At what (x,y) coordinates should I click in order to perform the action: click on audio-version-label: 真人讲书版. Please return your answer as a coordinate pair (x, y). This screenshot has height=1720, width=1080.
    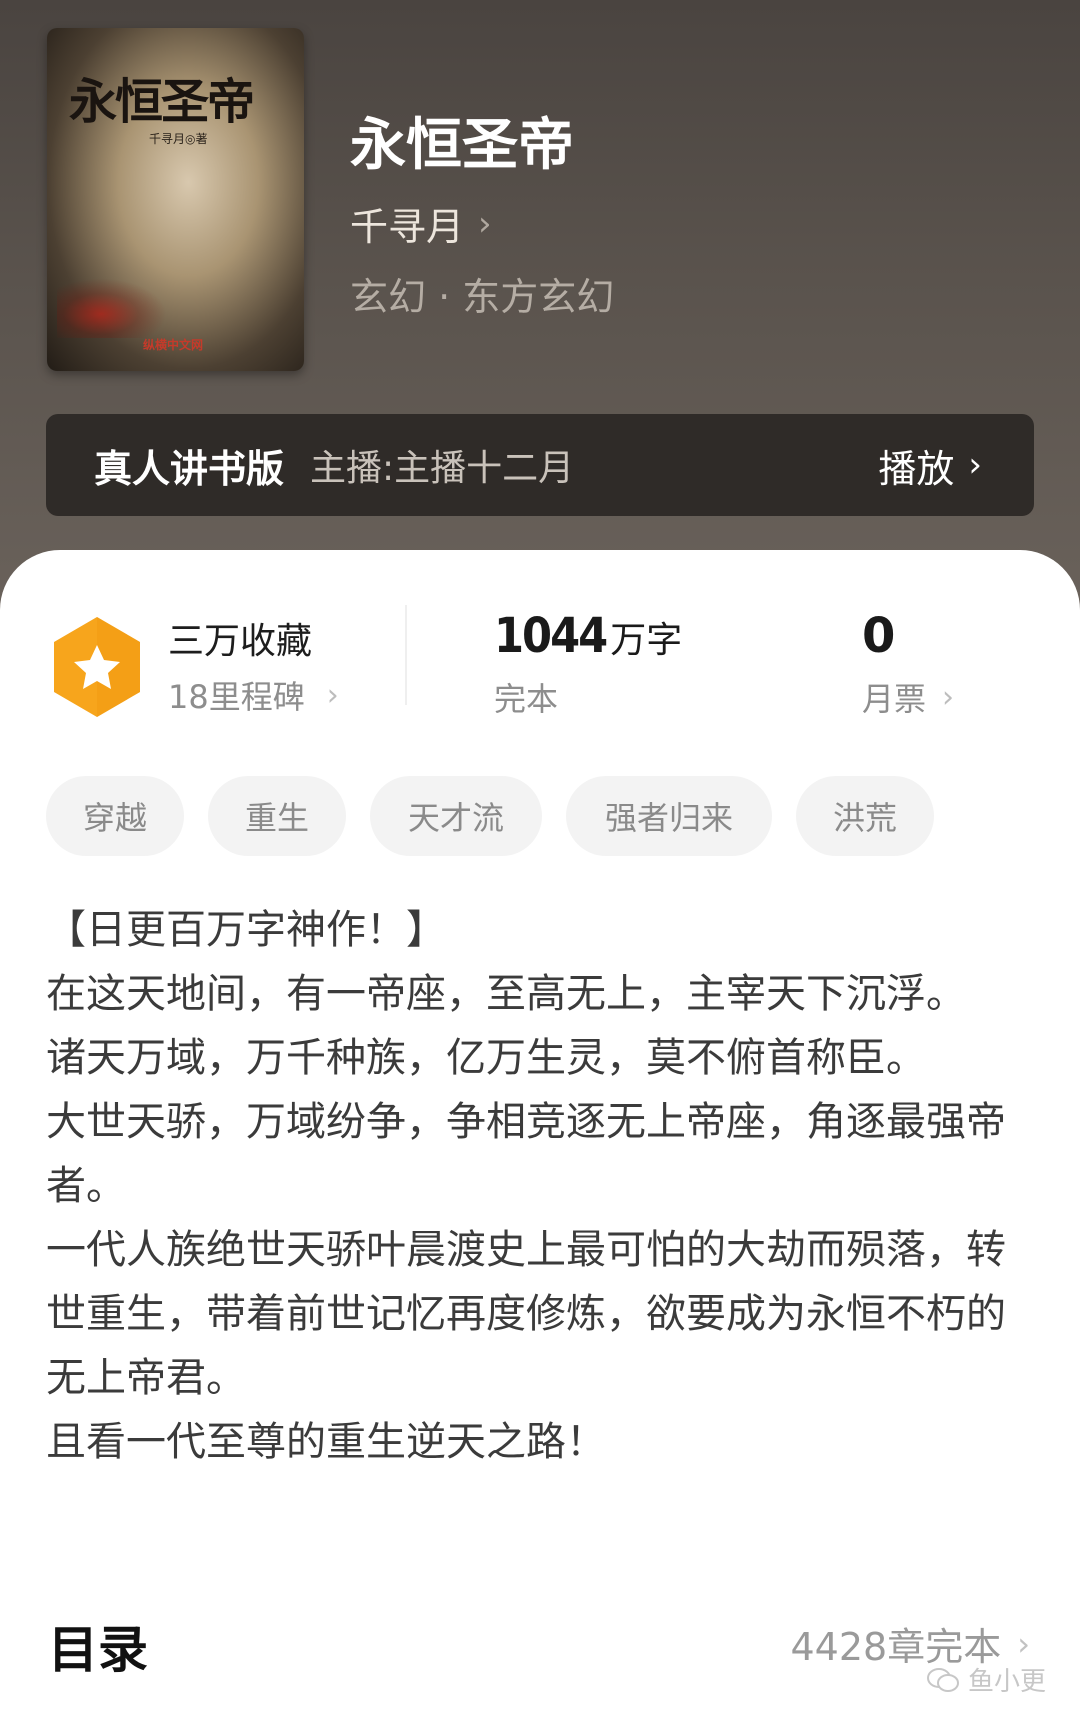
    Looking at the image, I should click on (189, 468).